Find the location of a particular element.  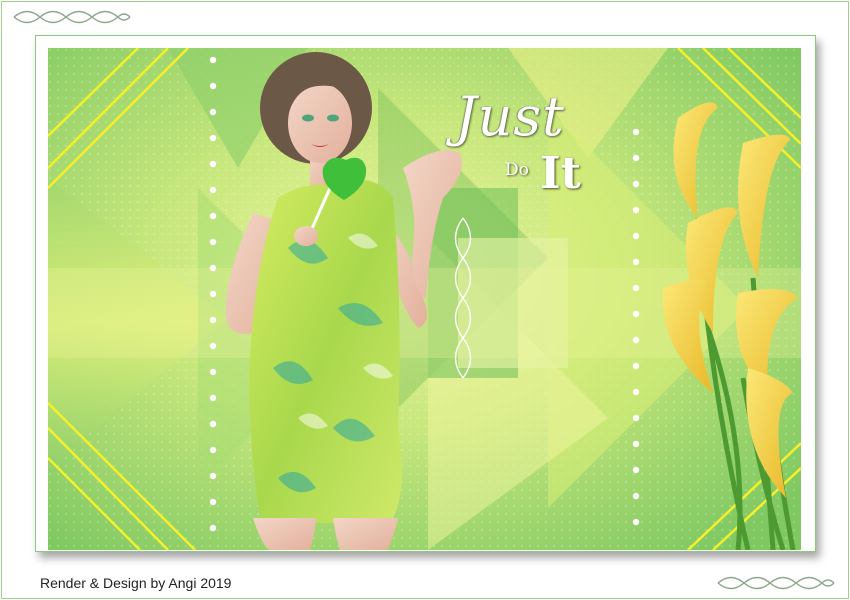

title-just: Just is located at coordinates (510, 116).